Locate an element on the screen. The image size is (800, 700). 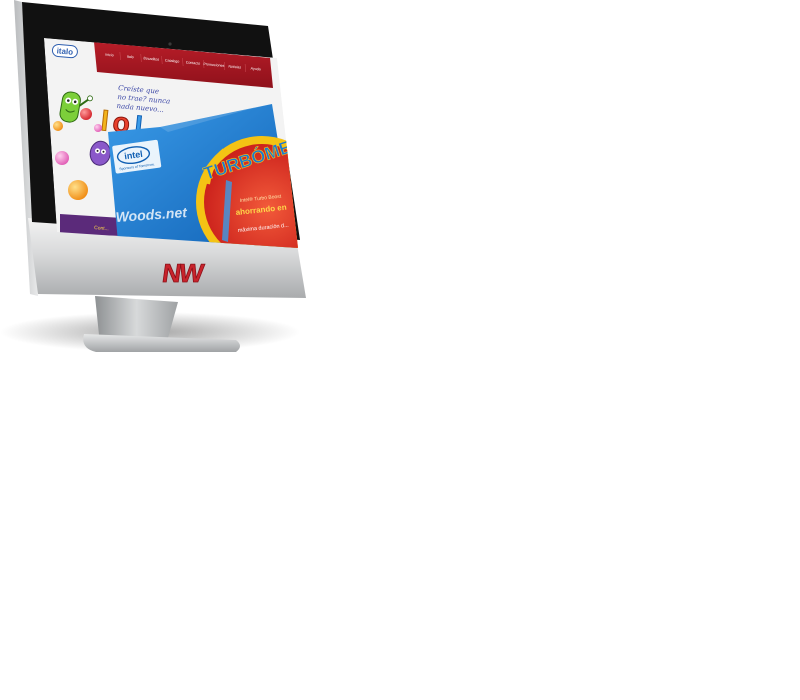
nav-item-inicio: Inicio is located at coordinates (109, 55).